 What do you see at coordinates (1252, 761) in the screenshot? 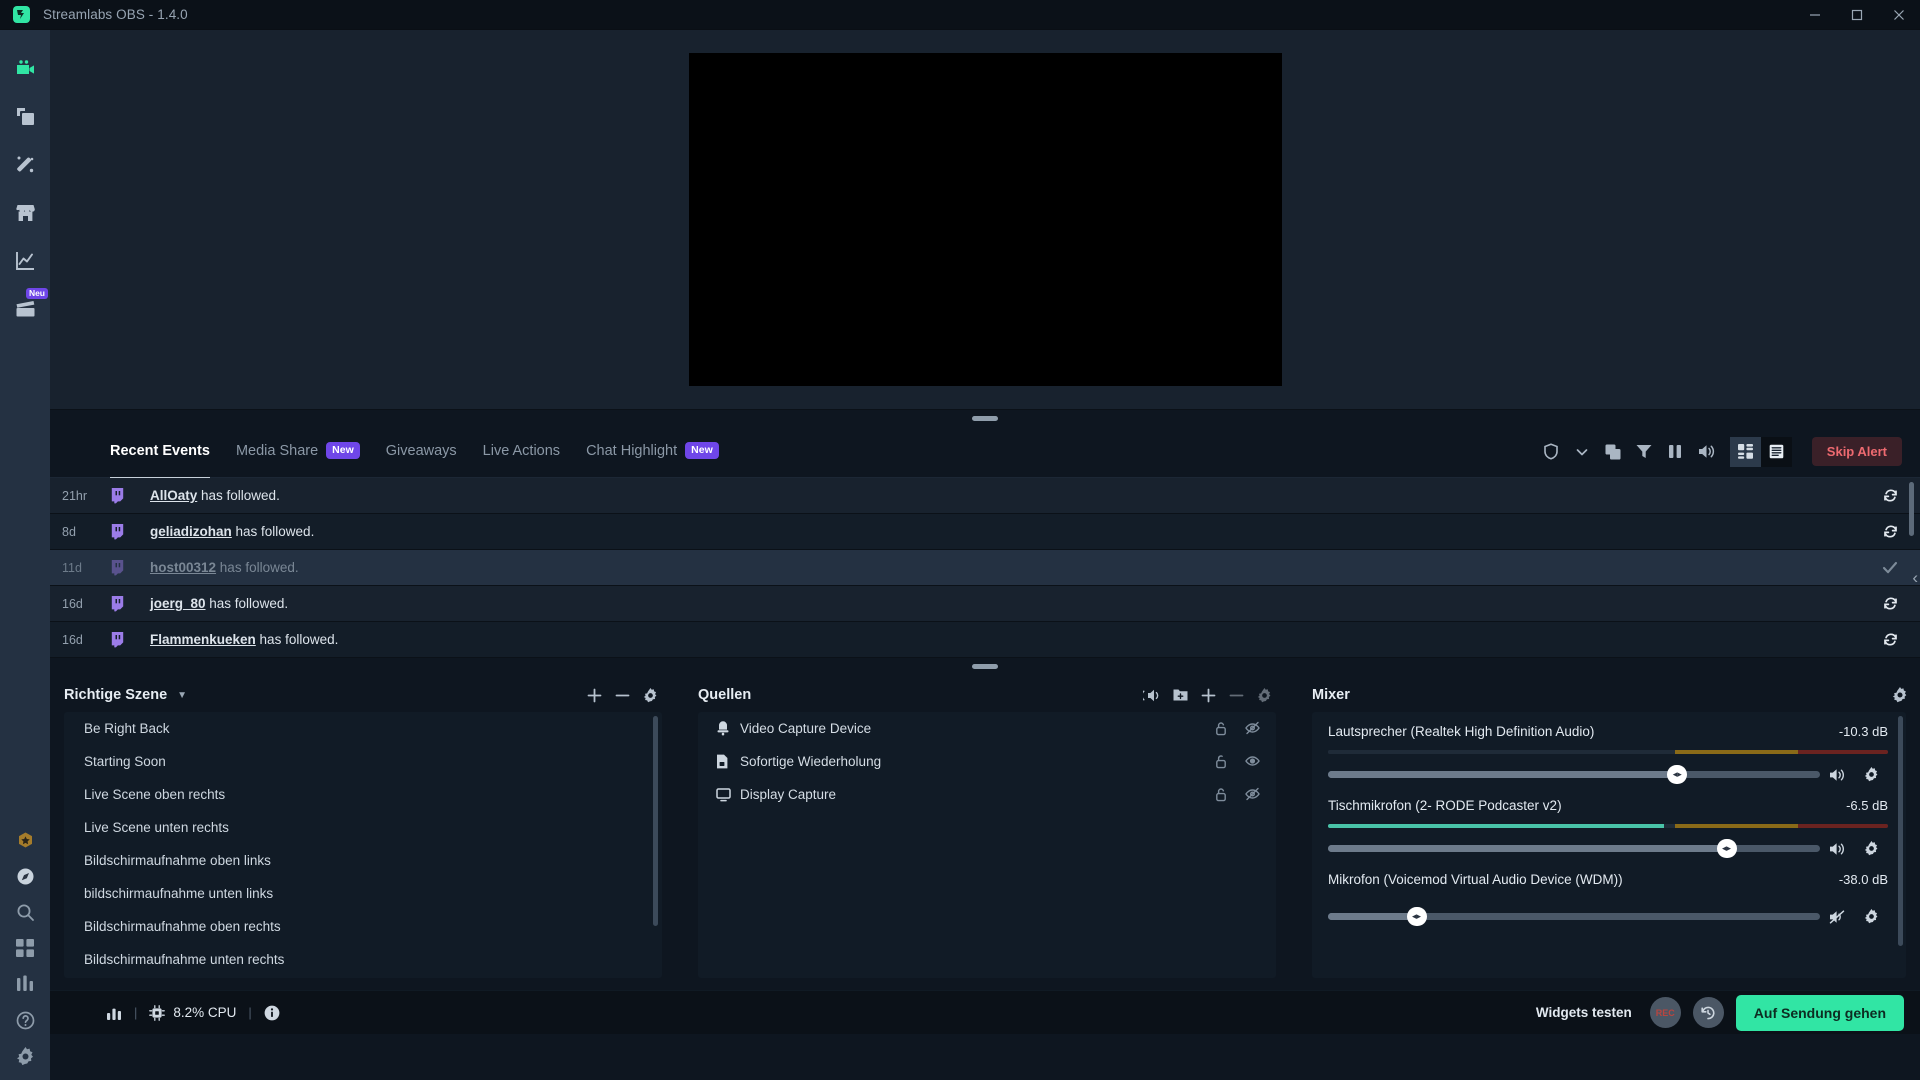
I see `eye-icon` at bounding box center [1252, 761].